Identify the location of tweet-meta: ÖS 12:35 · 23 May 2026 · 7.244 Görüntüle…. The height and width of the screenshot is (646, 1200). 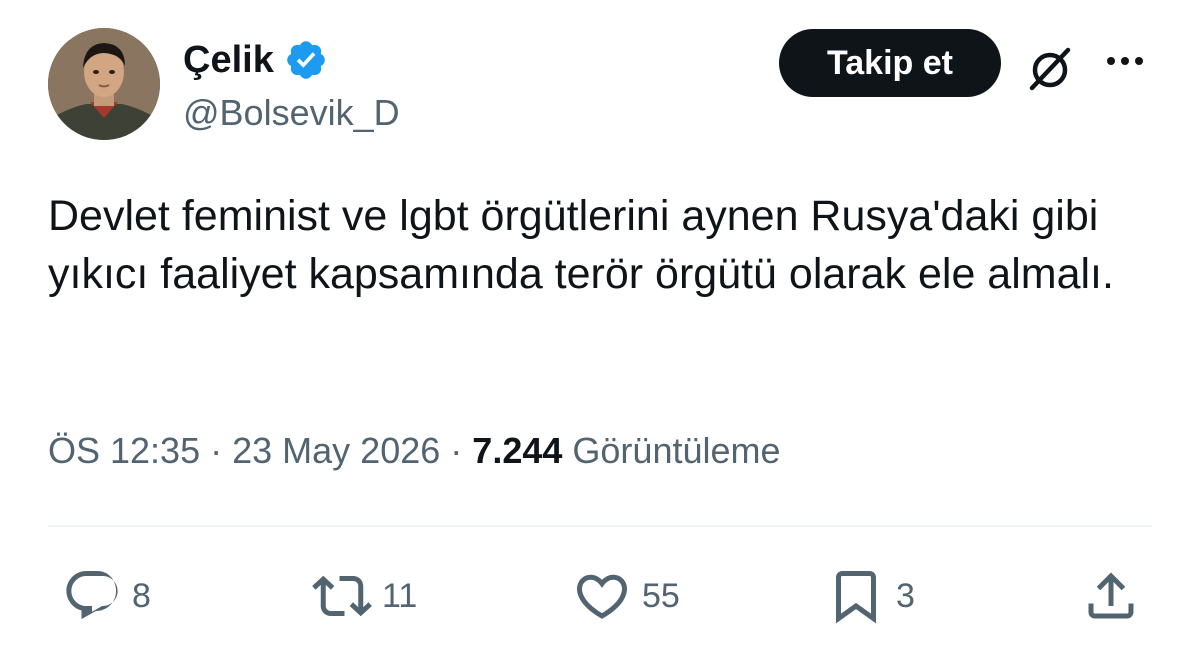
(414, 451).